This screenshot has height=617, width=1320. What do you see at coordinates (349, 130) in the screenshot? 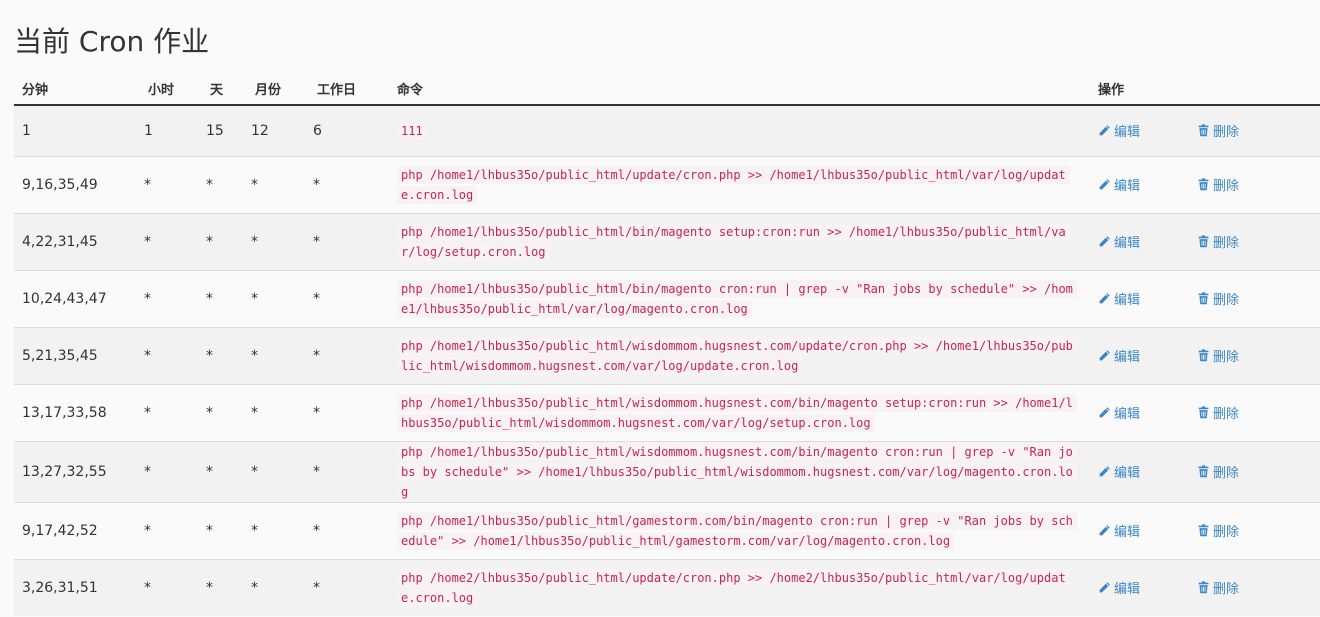
I see `cell-weekday: 6` at bounding box center [349, 130].